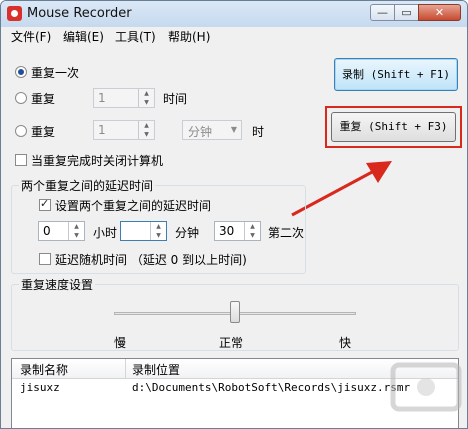 This screenshot has width=468, height=429. Describe the element at coordinates (345, 343) in the screenshot. I see `speed-fast-label: 快` at that location.